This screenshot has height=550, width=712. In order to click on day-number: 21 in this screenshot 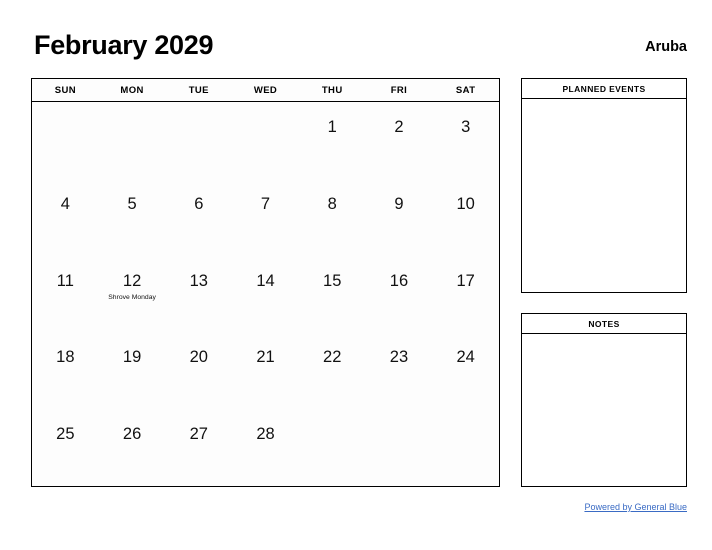, I will do `click(265, 357)`.